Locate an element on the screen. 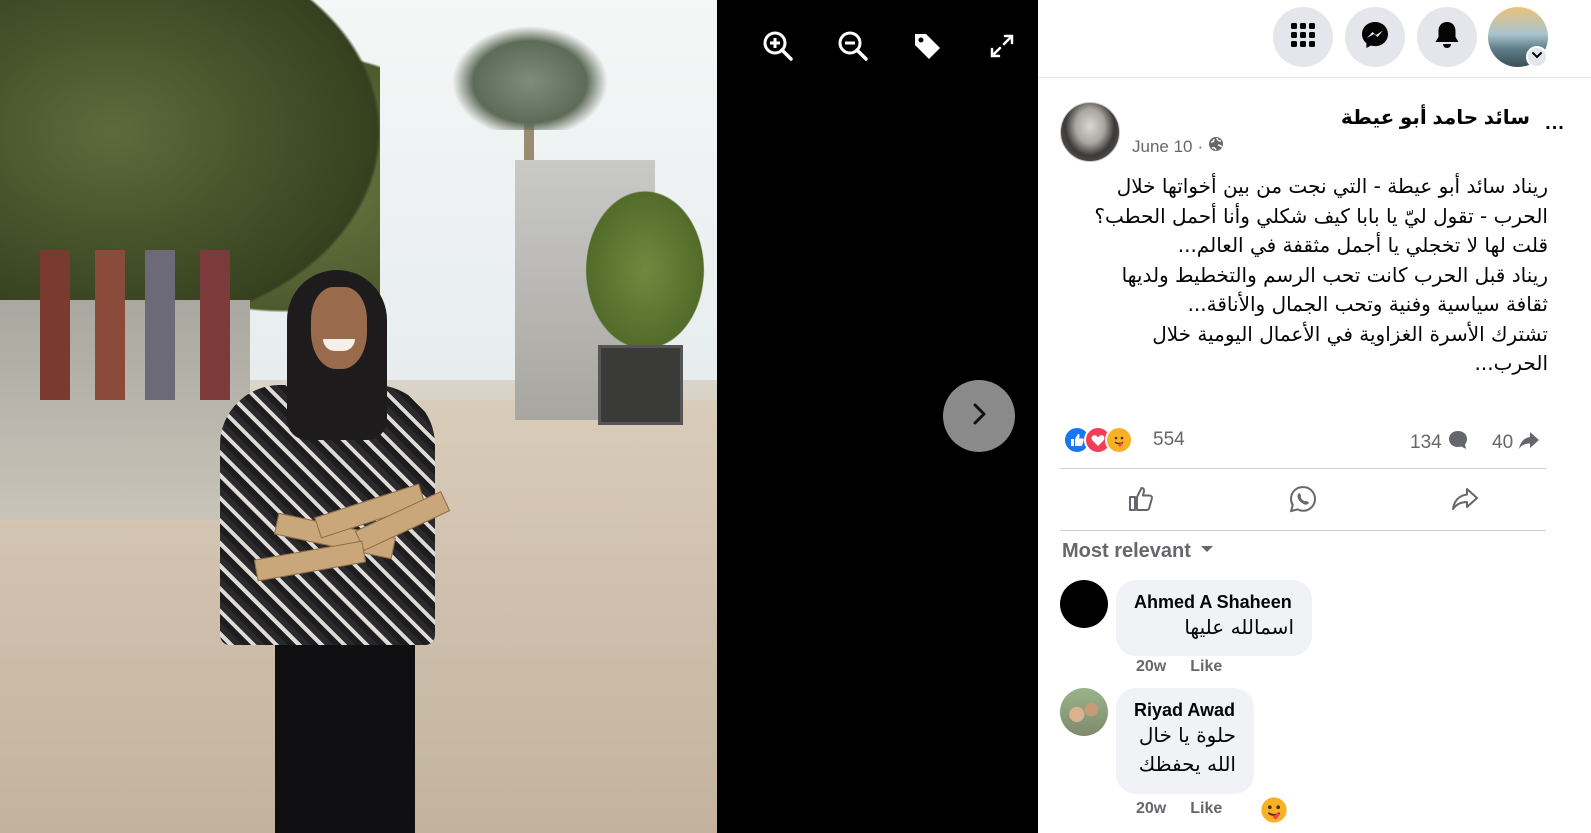 The height and width of the screenshot is (833, 1591). sort-label: Most relevant is located at coordinates (1126, 551).